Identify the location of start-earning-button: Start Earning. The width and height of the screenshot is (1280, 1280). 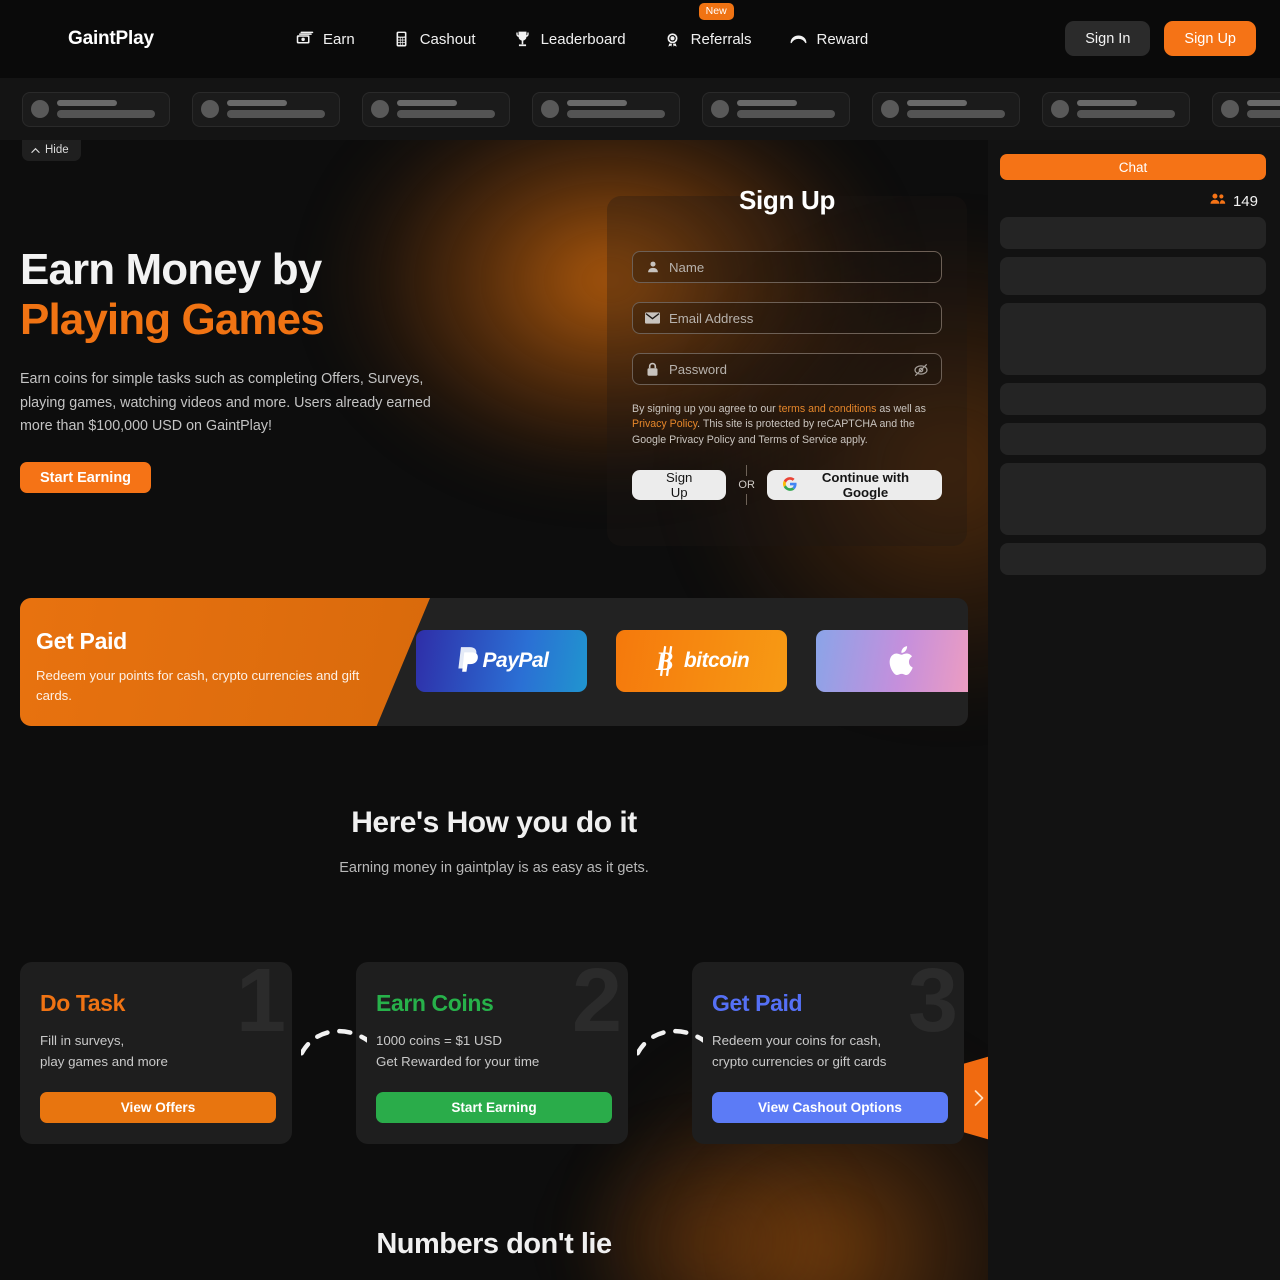
(86, 478).